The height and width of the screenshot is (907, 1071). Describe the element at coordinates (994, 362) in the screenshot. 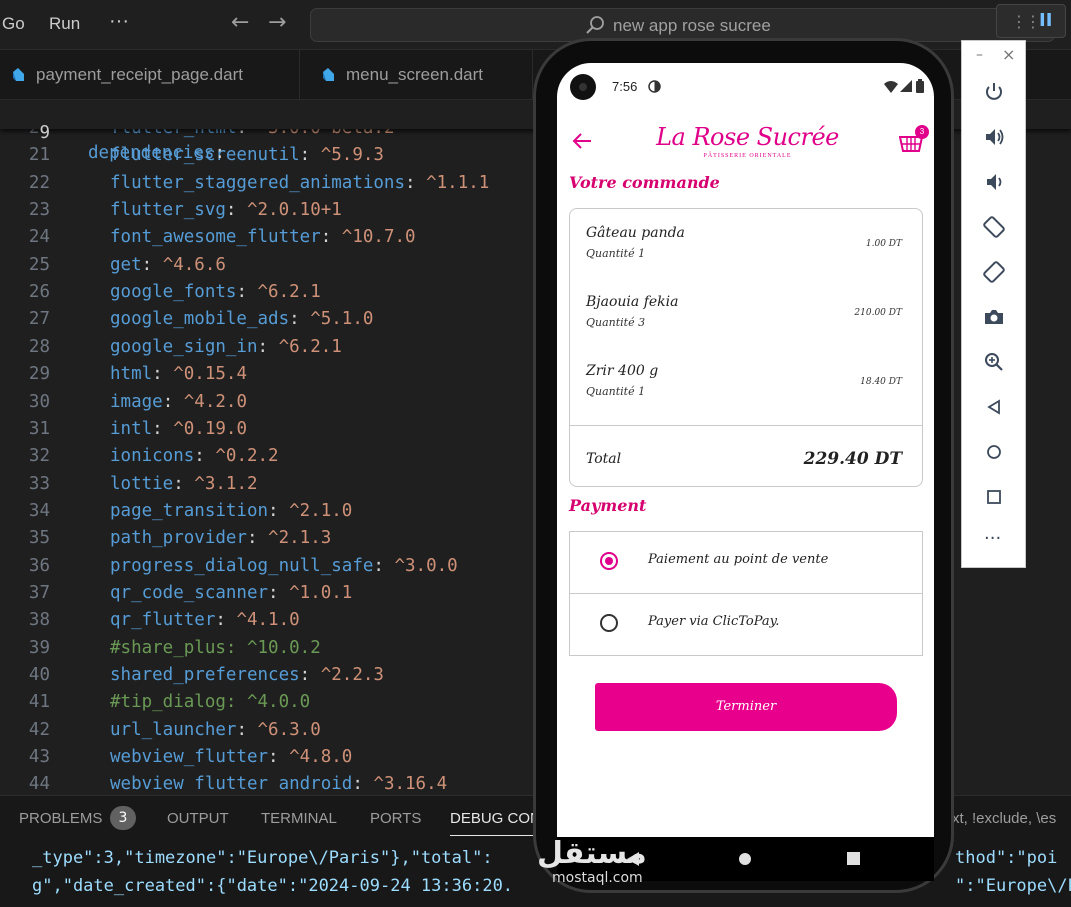

I see `zoom-icon` at that location.